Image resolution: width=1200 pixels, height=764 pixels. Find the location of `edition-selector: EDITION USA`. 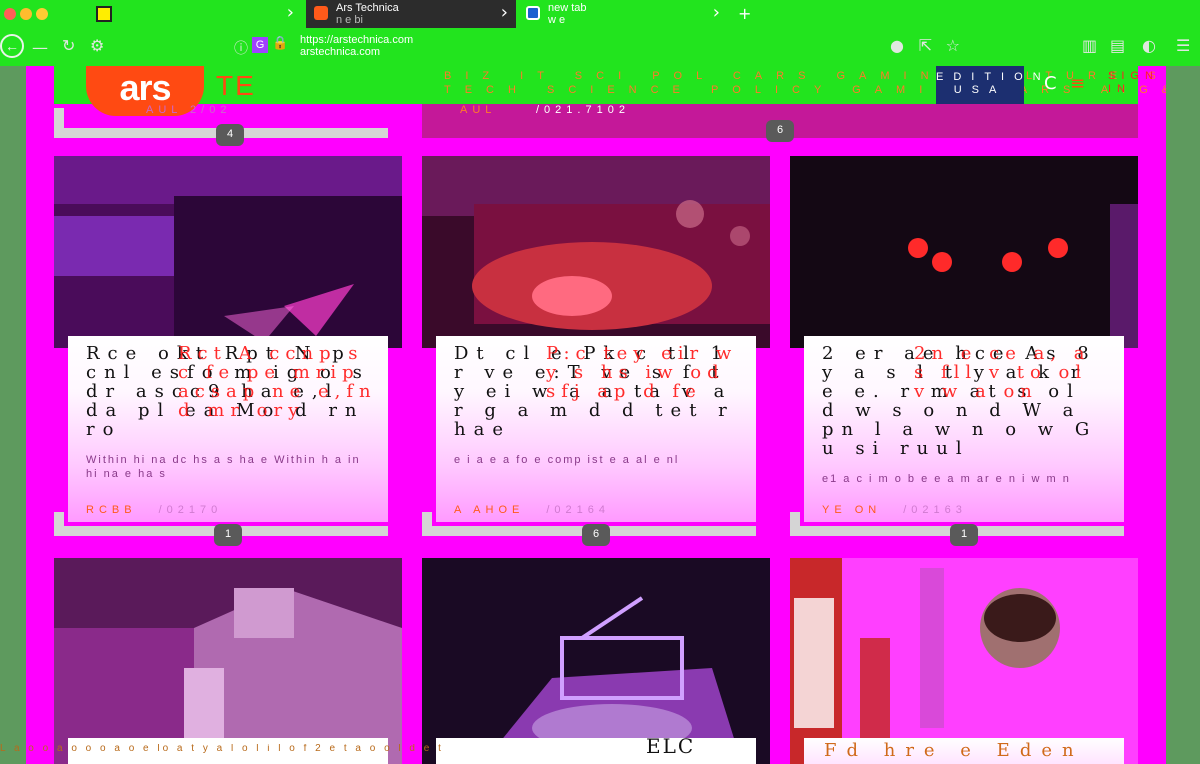

edition-selector: EDITION USA is located at coordinates (993, 85).